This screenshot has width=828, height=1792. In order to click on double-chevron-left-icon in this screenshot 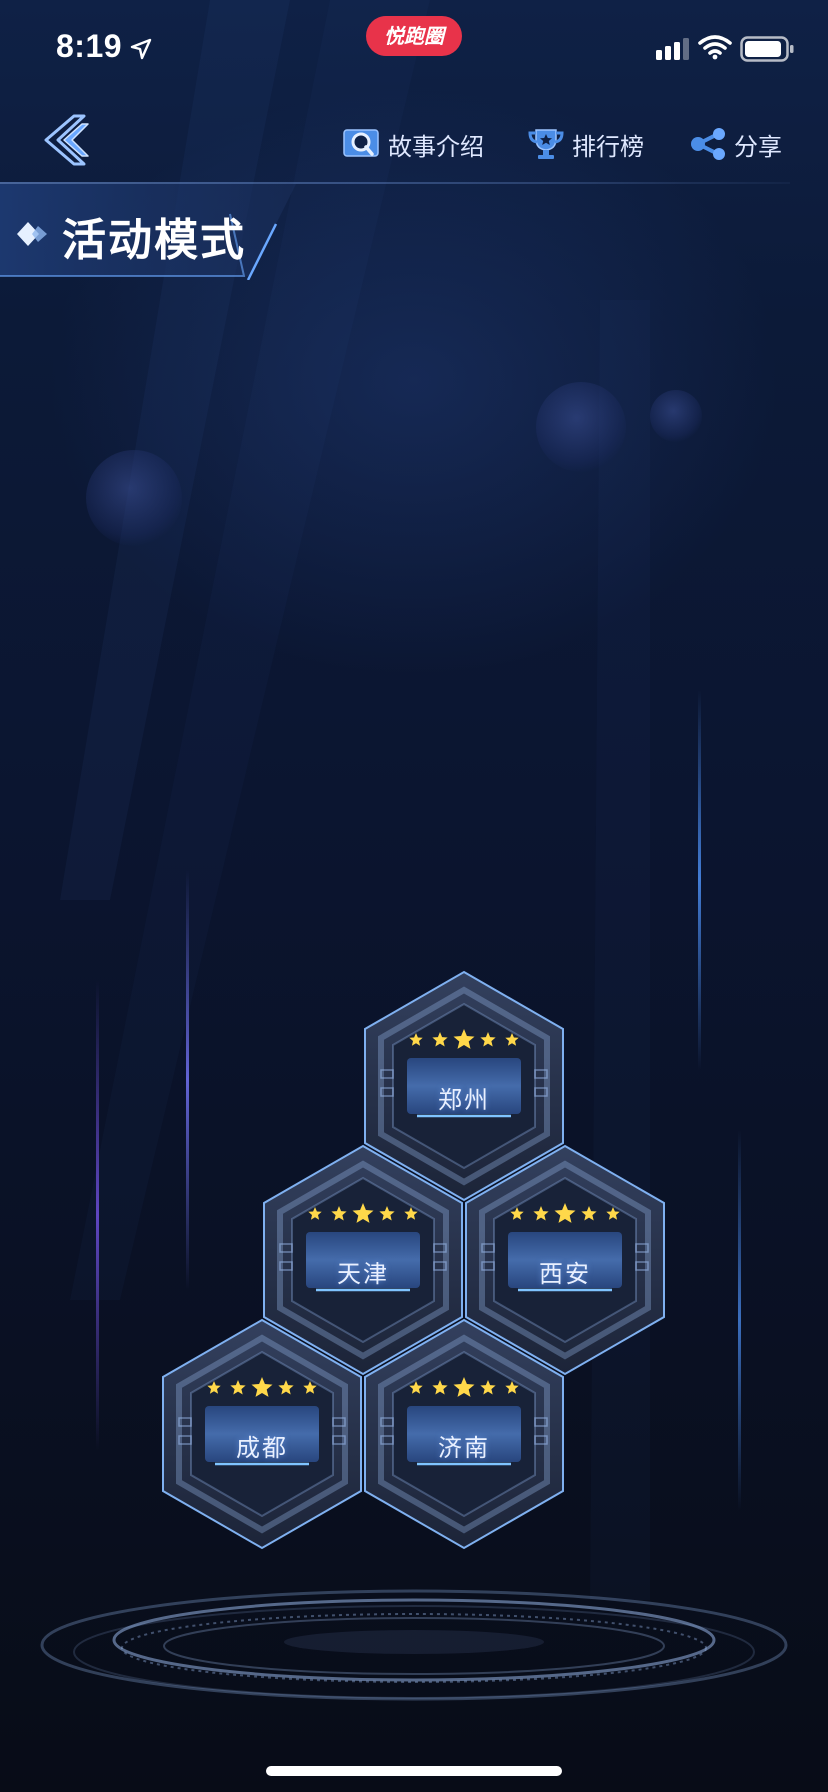, I will do `click(66, 140)`.